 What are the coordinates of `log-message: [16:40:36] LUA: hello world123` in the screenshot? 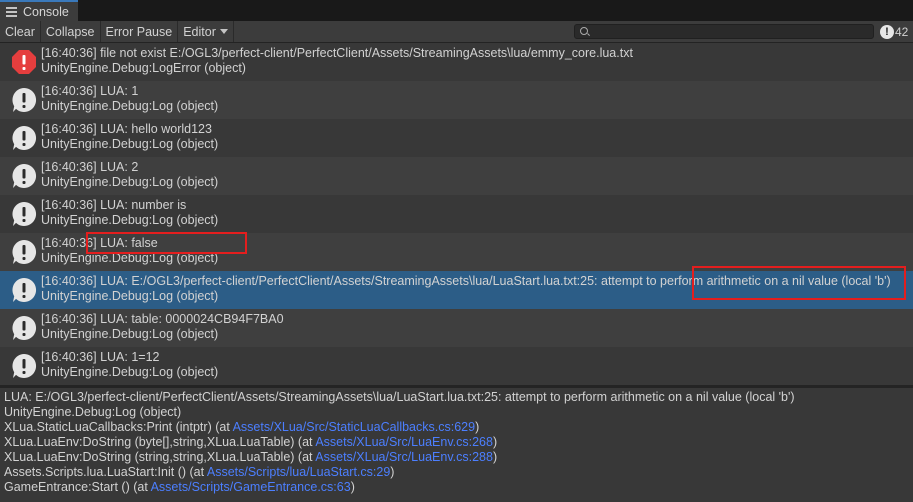 It's located at (126, 129).